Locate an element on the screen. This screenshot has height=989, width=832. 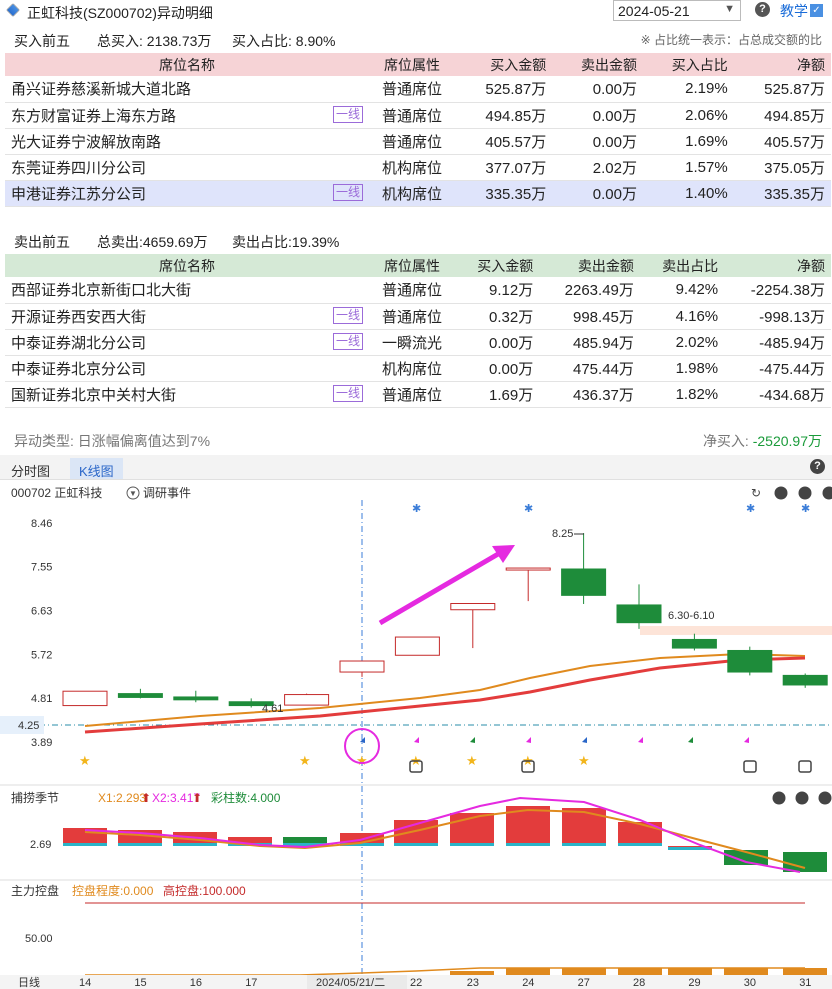
tab-intraday: 分时图 is located at coordinates (30, 468).